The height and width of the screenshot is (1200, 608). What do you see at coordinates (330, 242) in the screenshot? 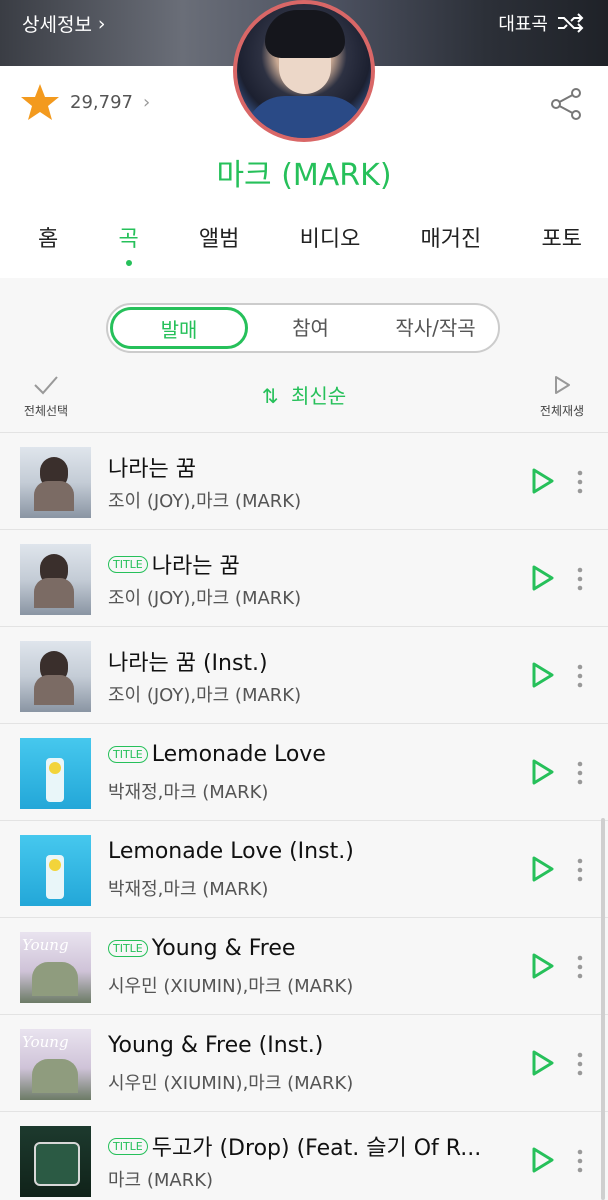
I see `tab-videos: 비디오` at bounding box center [330, 242].